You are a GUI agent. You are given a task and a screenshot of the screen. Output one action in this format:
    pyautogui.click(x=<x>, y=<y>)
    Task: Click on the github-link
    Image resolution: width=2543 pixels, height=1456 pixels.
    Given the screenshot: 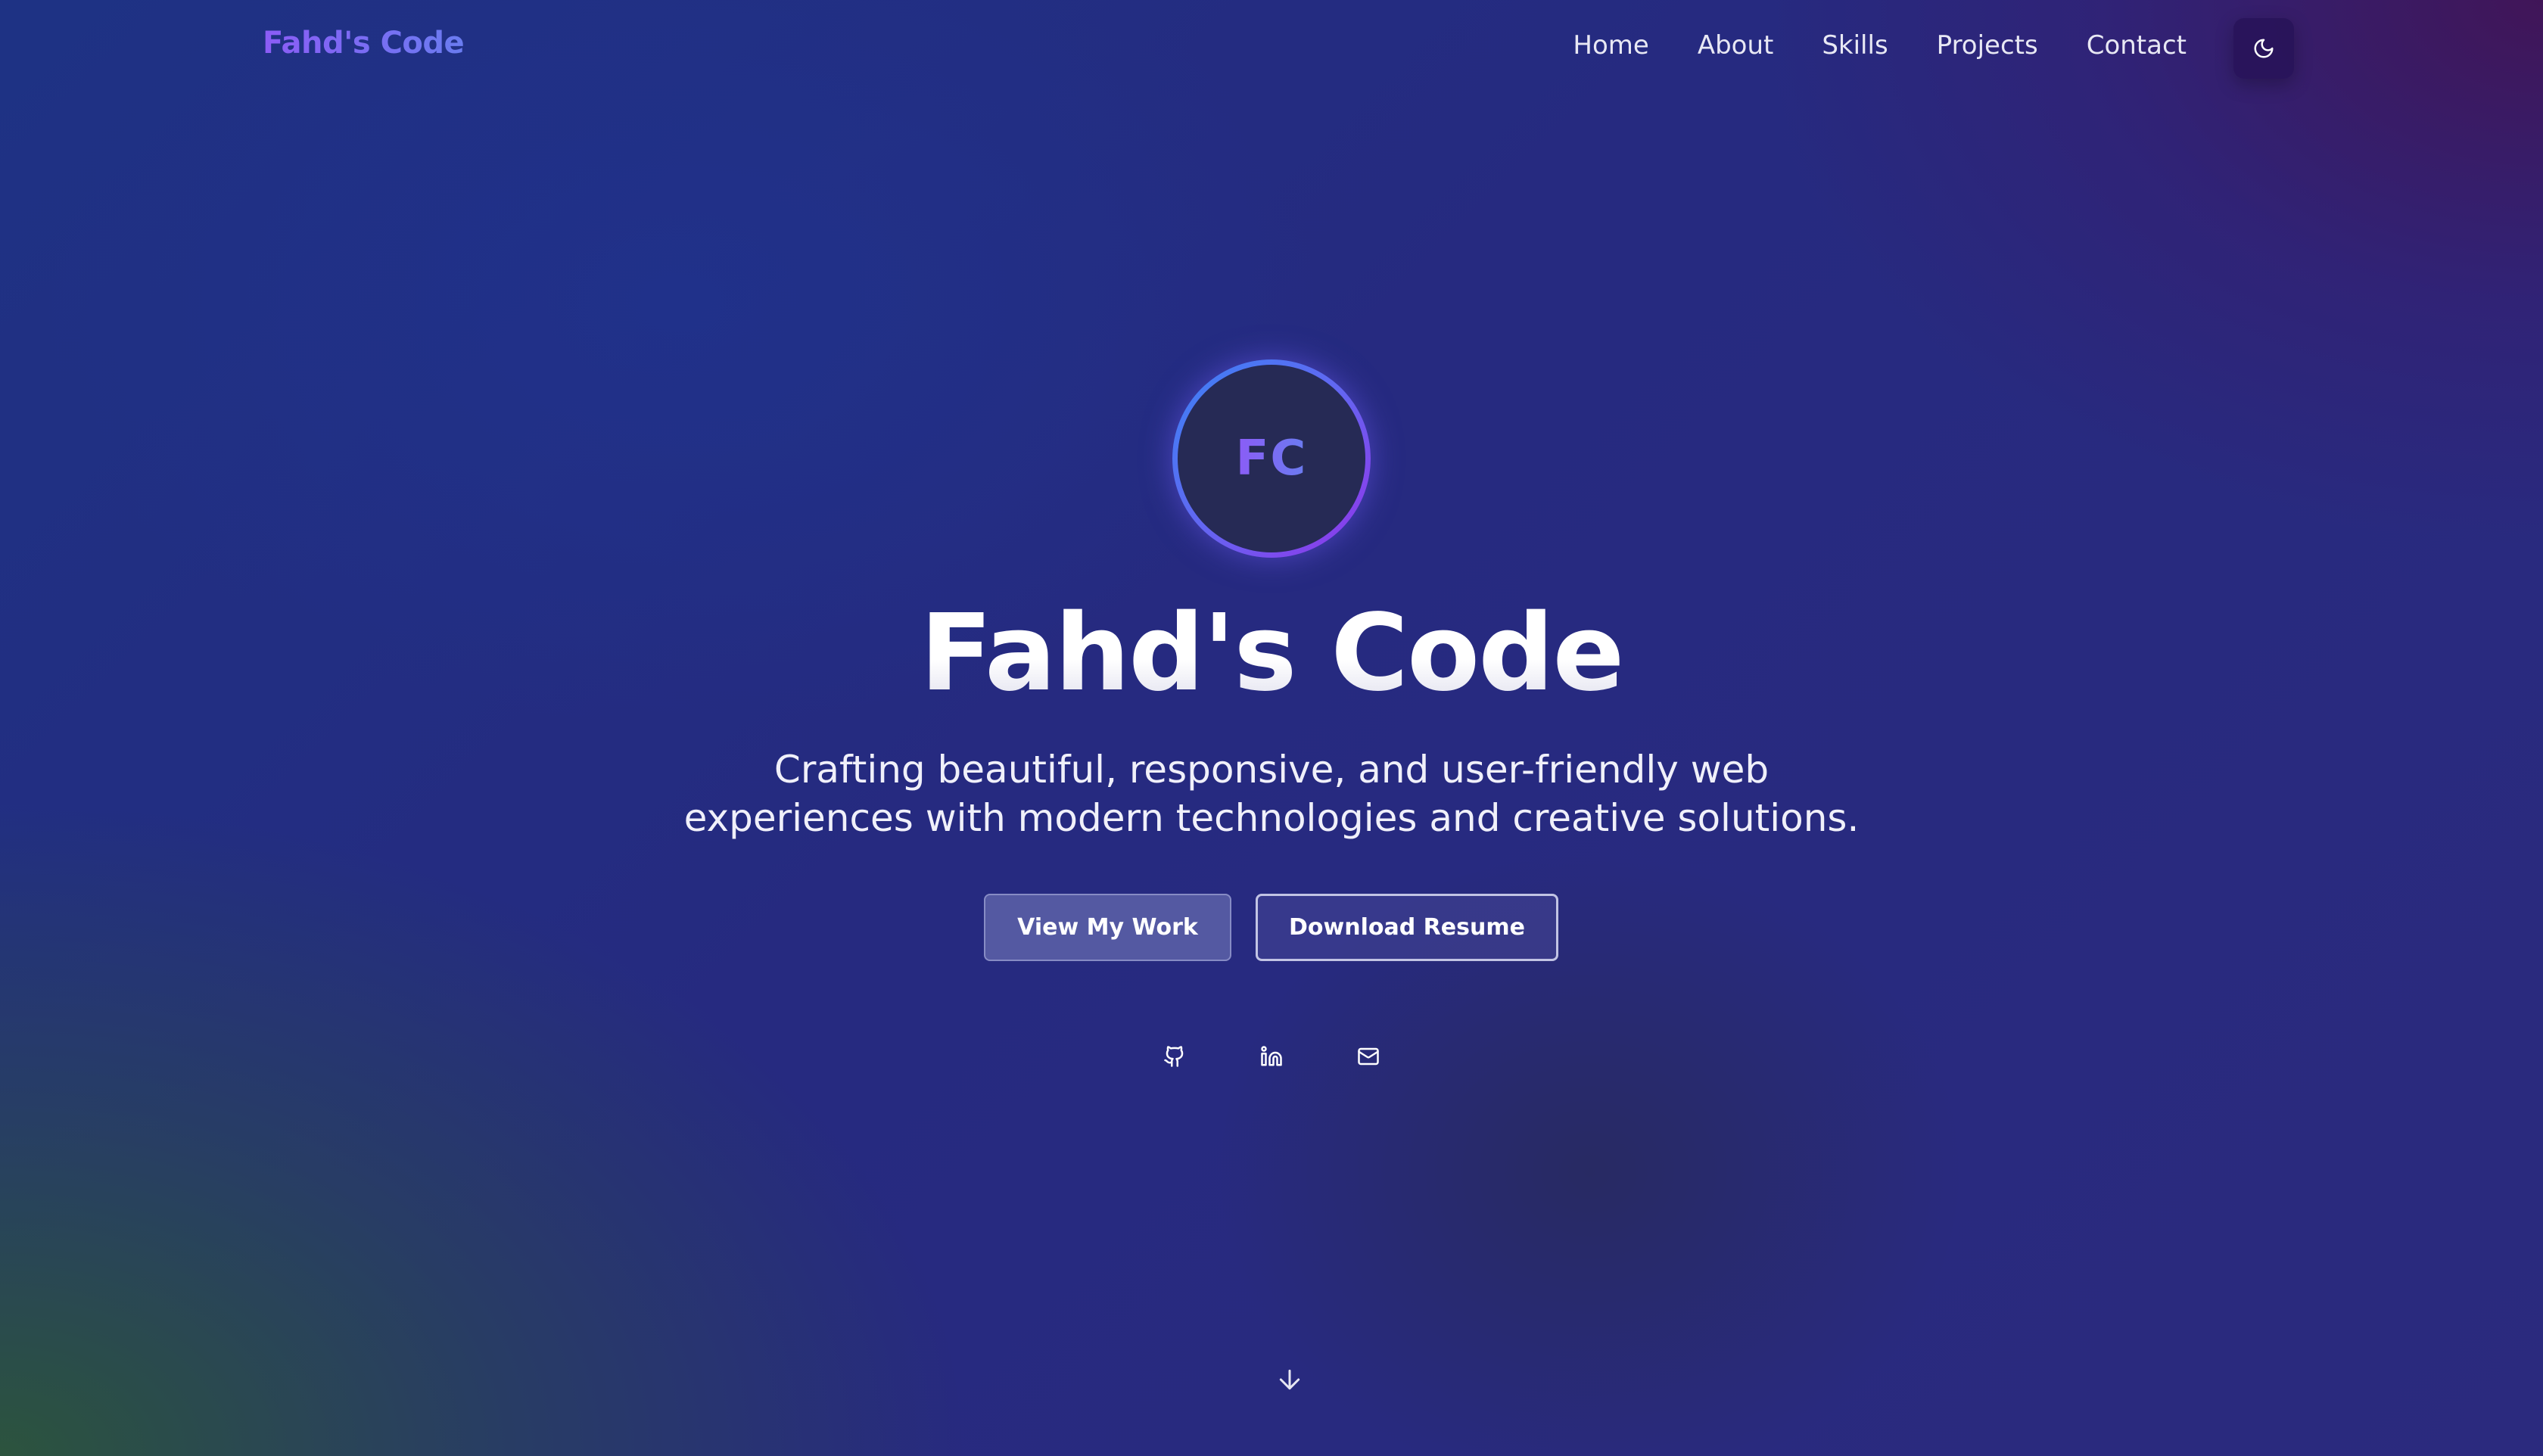 What is the action you would take?
    pyautogui.click(x=1174, y=1056)
    